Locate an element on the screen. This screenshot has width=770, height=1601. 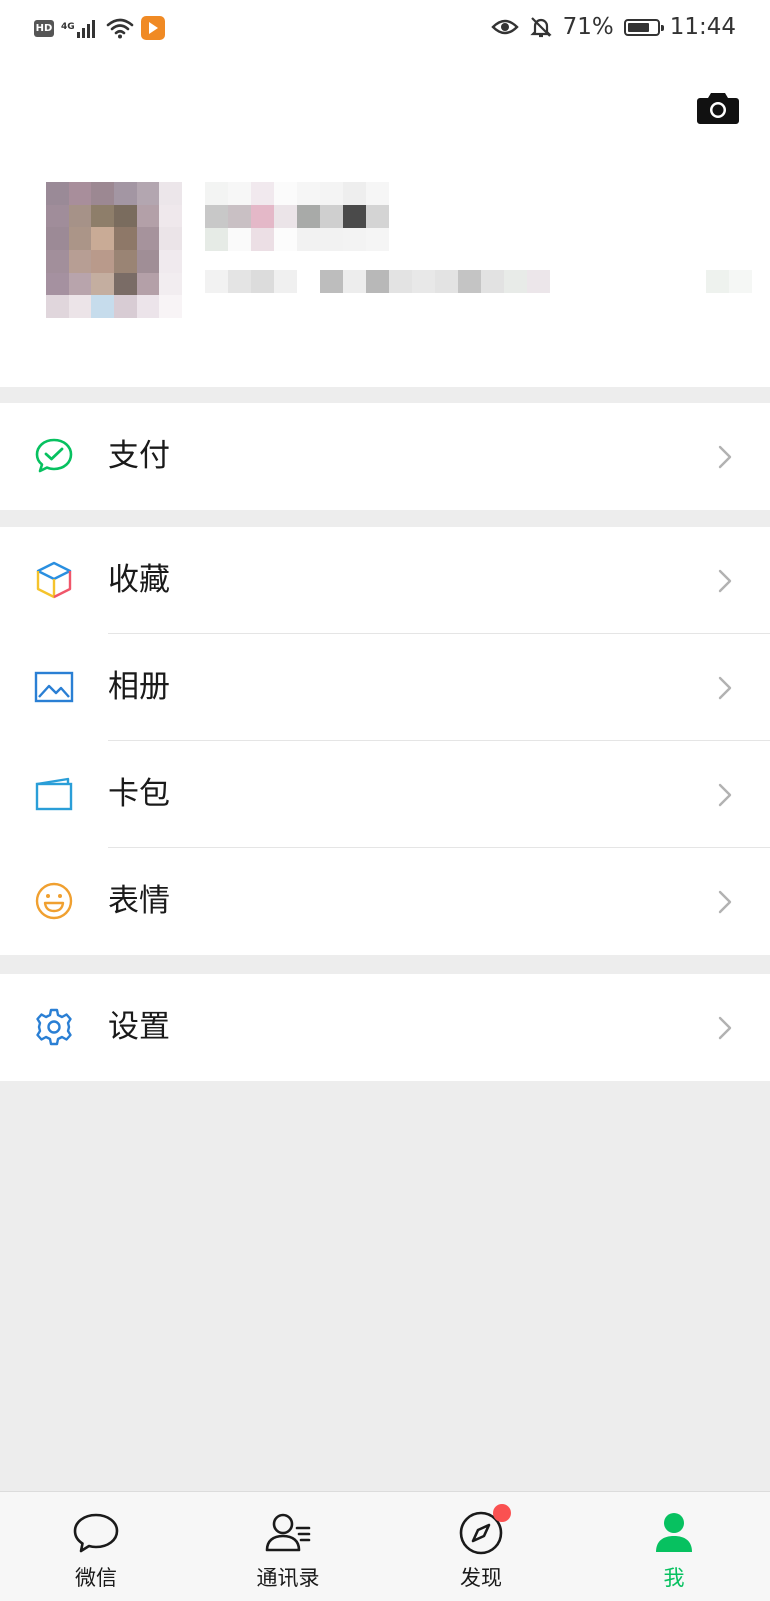
mute-bell-icon is located at coordinates (540, 27).